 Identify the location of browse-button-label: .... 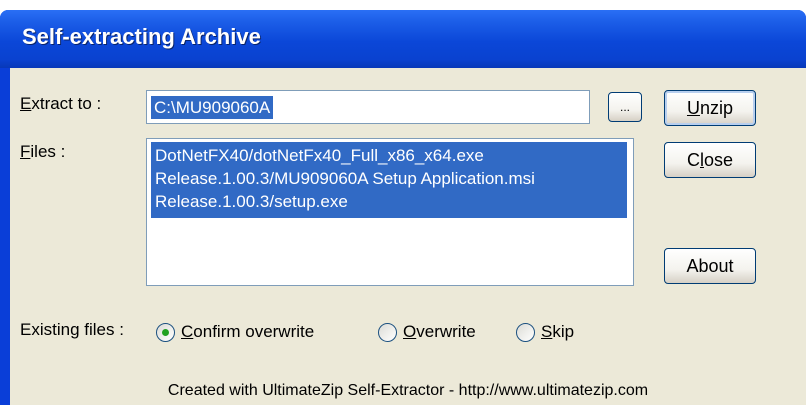
(624, 107).